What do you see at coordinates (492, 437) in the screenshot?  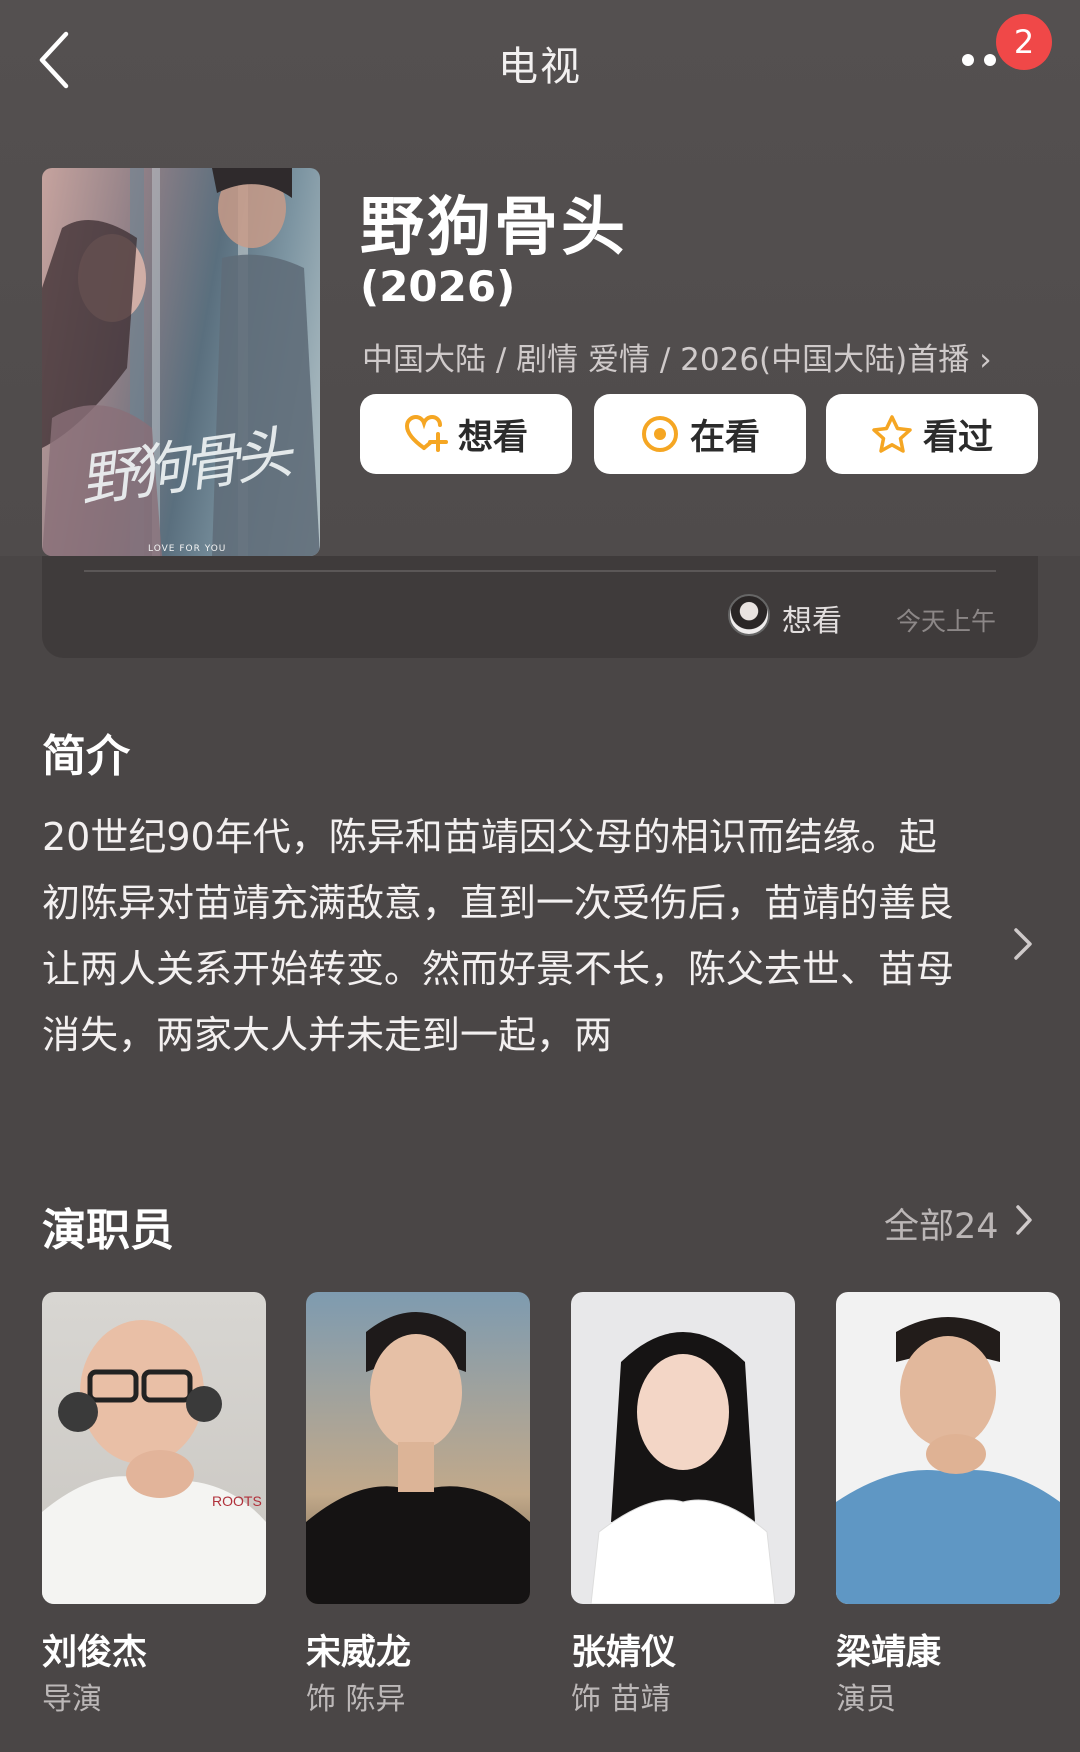 I see `want-to-watch-label: 想看` at bounding box center [492, 437].